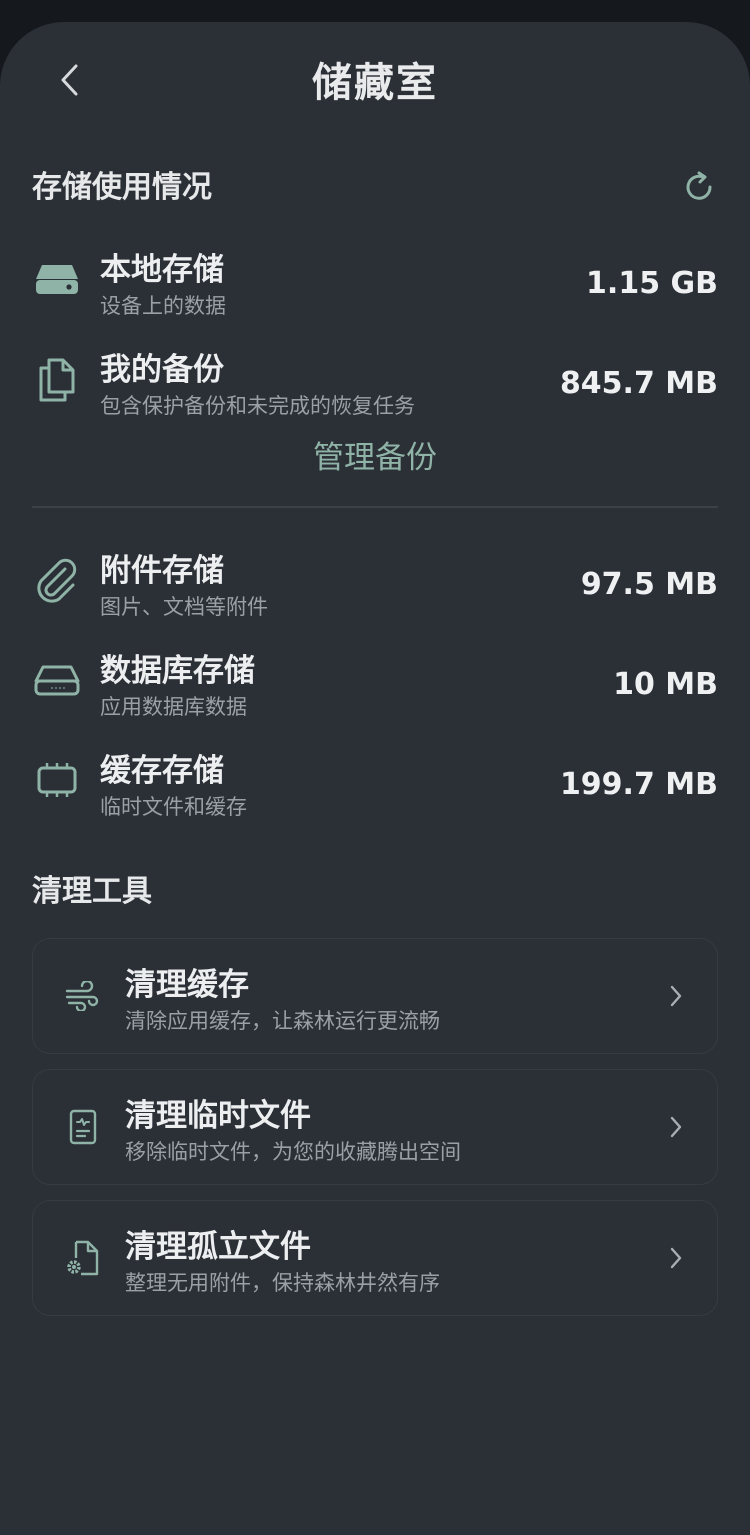 The height and width of the screenshot is (1535, 750). What do you see at coordinates (375, 384) in the screenshot?
I see `storage-row-backups: 我的备份 包含保护备份和未完成的恢复任务 845.7 MB` at bounding box center [375, 384].